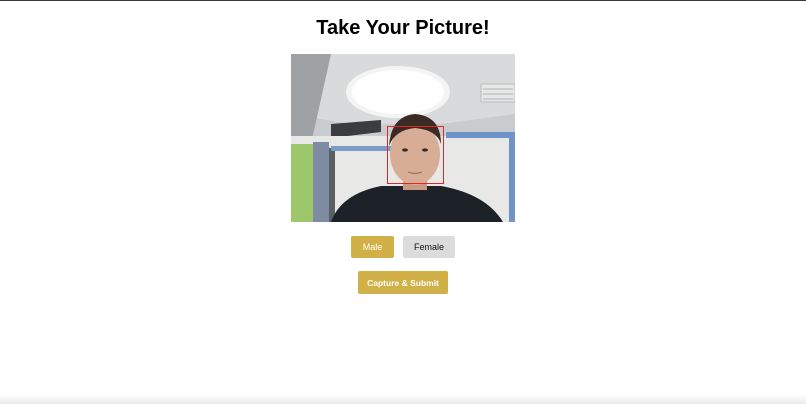 This screenshot has width=806, height=404. What do you see at coordinates (415, 155) in the screenshot?
I see `face-detection-box` at bounding box center [415, 155].